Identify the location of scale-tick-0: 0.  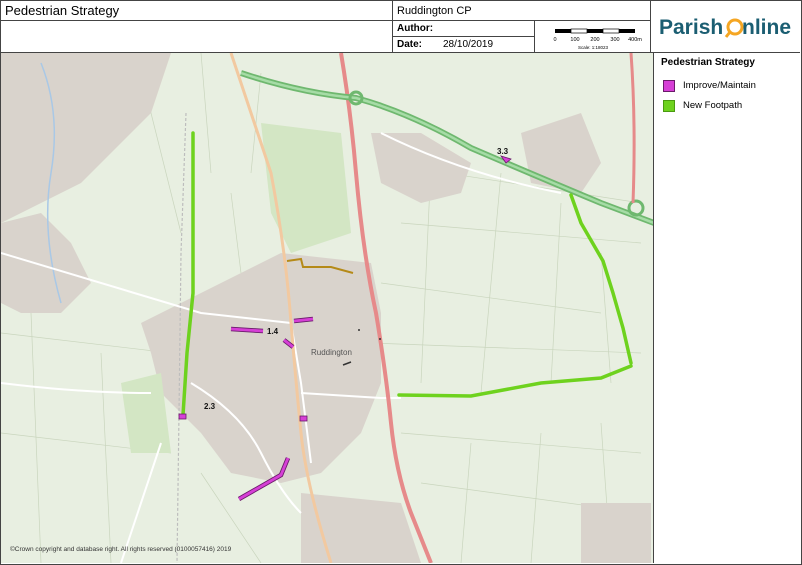
(554, 40).